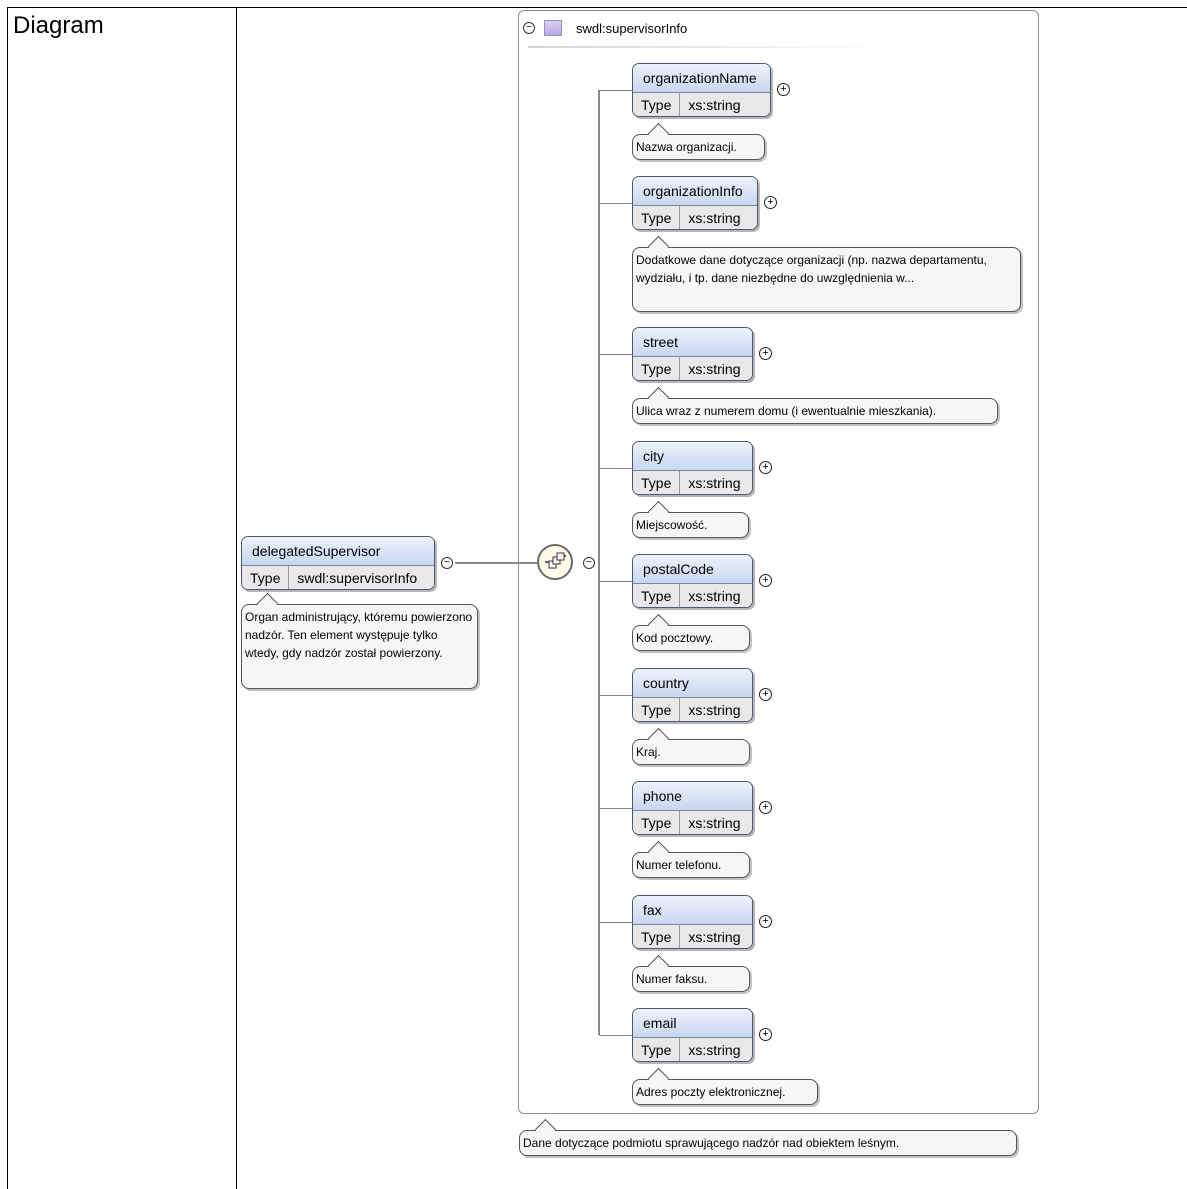 Image resolution: width=1187 pixels, height=1189 pixels. Describe the element at coordinates (725, 1092) in the screenshot. I see `element-annotation: Adres poczty elektronicznej.` at that location.